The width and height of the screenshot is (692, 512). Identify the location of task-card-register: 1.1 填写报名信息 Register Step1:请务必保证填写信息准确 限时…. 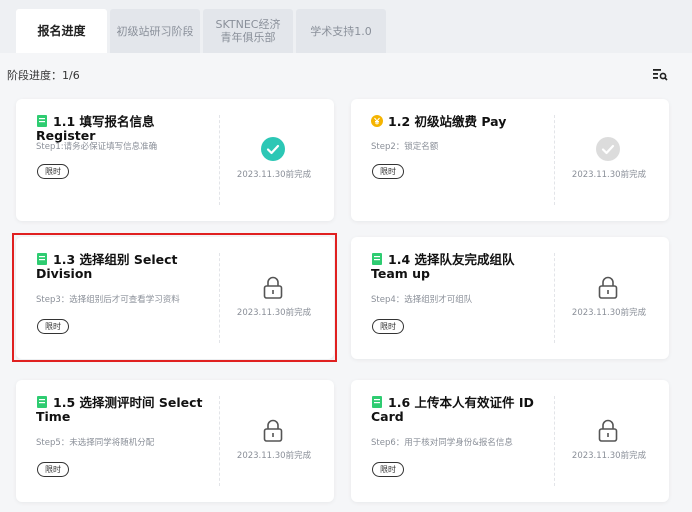
(175, 160).